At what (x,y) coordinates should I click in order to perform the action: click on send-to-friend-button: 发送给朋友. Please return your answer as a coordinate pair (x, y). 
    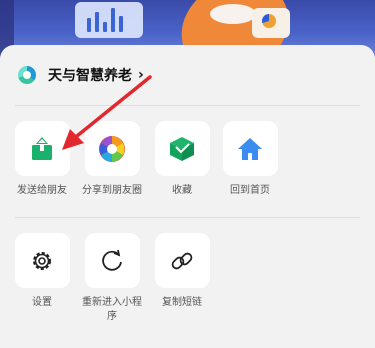
    Looking at the image, I should click on (42, 159).